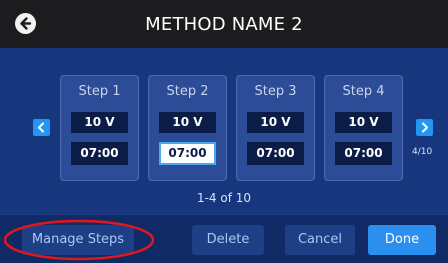 Image resolution: width=448 pixels, height=263 pixels. I want to click on manage-steps-button: Manage Steps, so click(78, 240).